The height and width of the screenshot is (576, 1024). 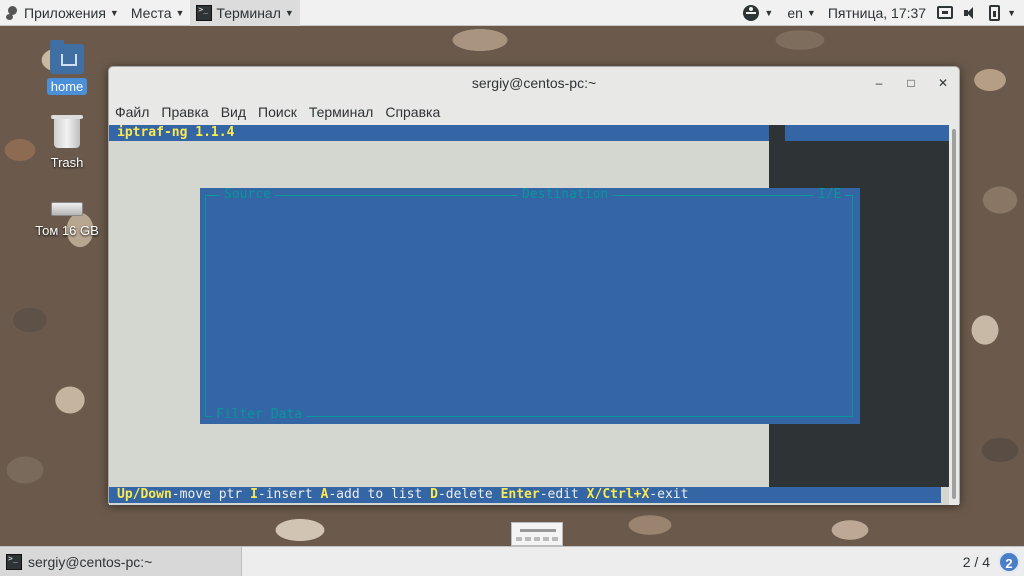 What do you see at coordinates (67, 230) in the screenshot?
I see `desktop-icon-label: Том 16 GB` at bounding box center [67, 230].